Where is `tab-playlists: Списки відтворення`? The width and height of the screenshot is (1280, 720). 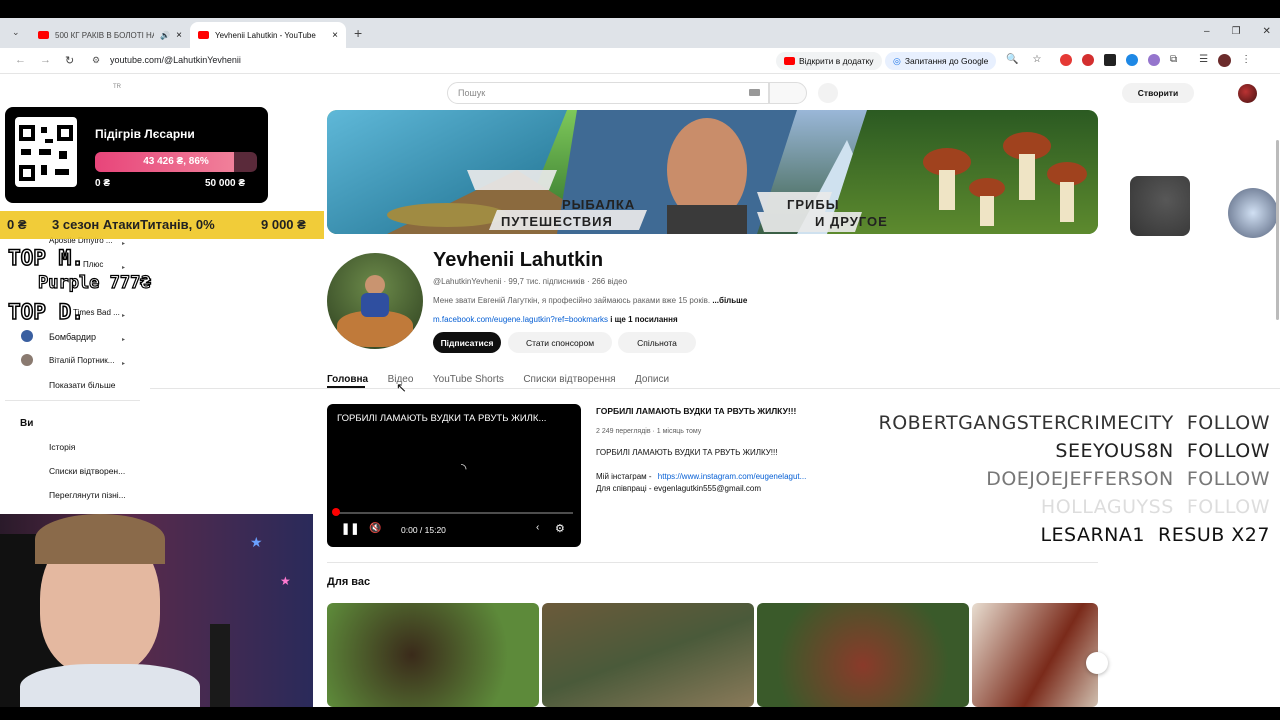 tab-playlists: Списки відтворення is located at coordinates (569, 379).